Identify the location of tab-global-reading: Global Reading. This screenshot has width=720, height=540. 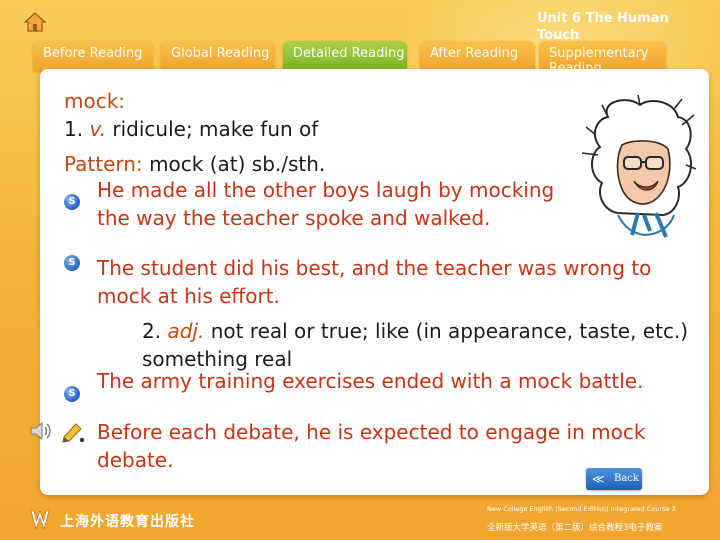
(217, 56).